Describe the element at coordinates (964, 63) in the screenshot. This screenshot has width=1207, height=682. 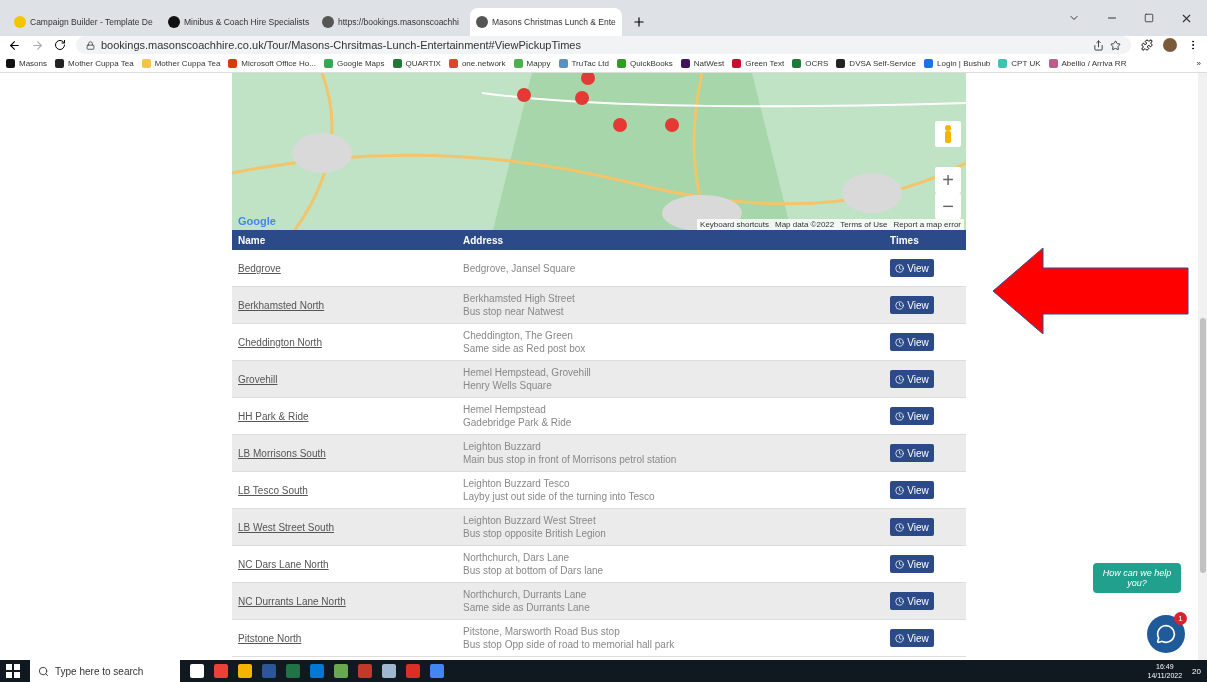
I see `bookmark-link: Login | Bushub` at that location.